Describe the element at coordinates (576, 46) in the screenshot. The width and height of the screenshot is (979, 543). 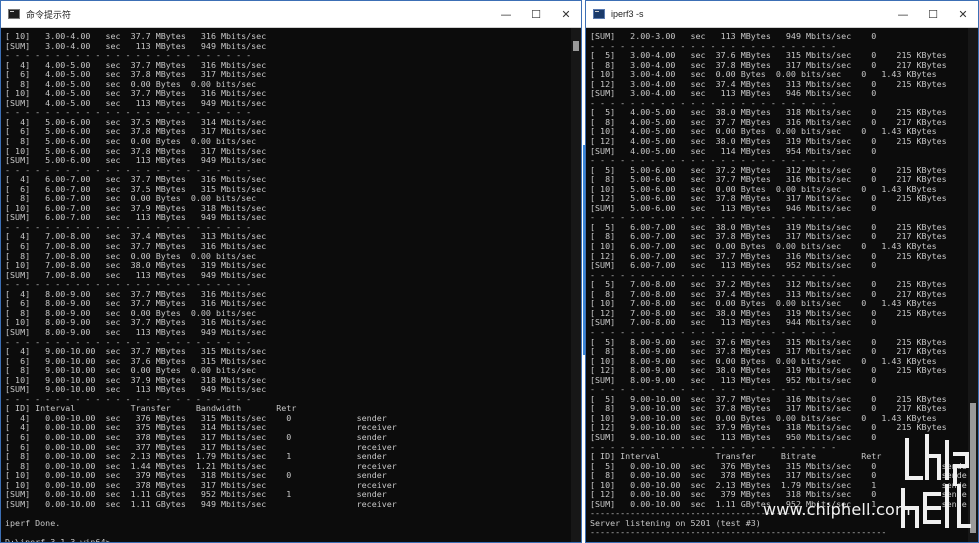
I see `cmd-scrollbar-thumb` at that location.